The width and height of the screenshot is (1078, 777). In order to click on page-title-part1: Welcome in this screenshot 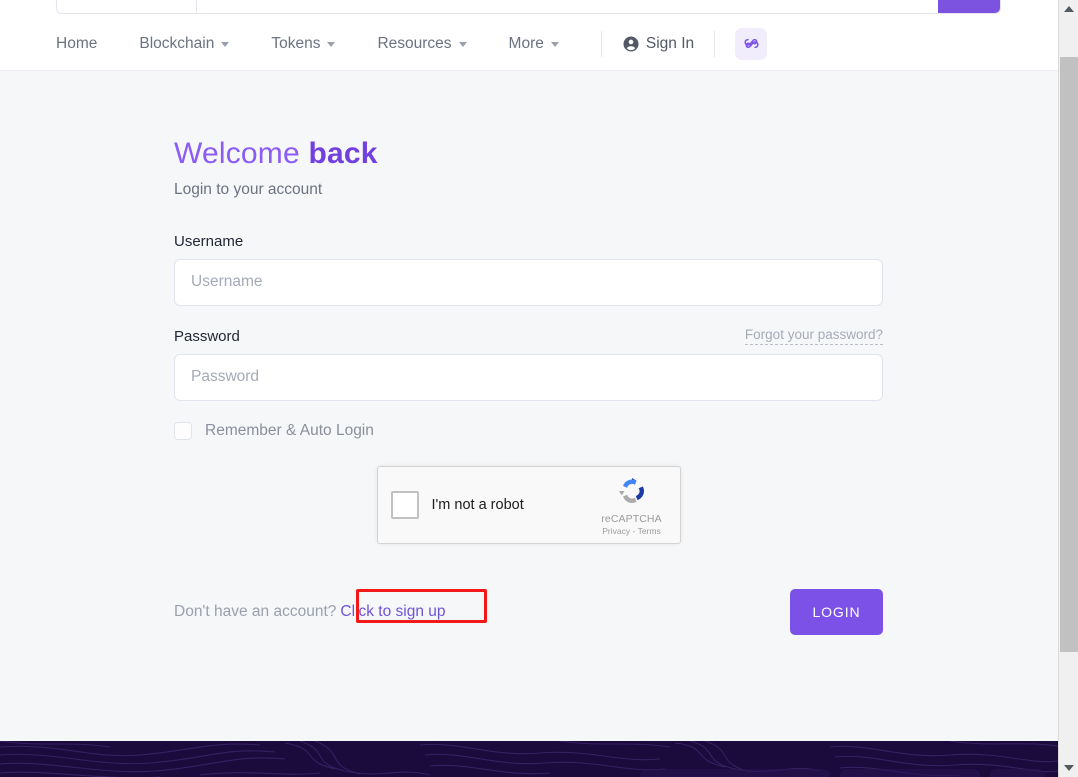, I will do `click(237, 153)`.